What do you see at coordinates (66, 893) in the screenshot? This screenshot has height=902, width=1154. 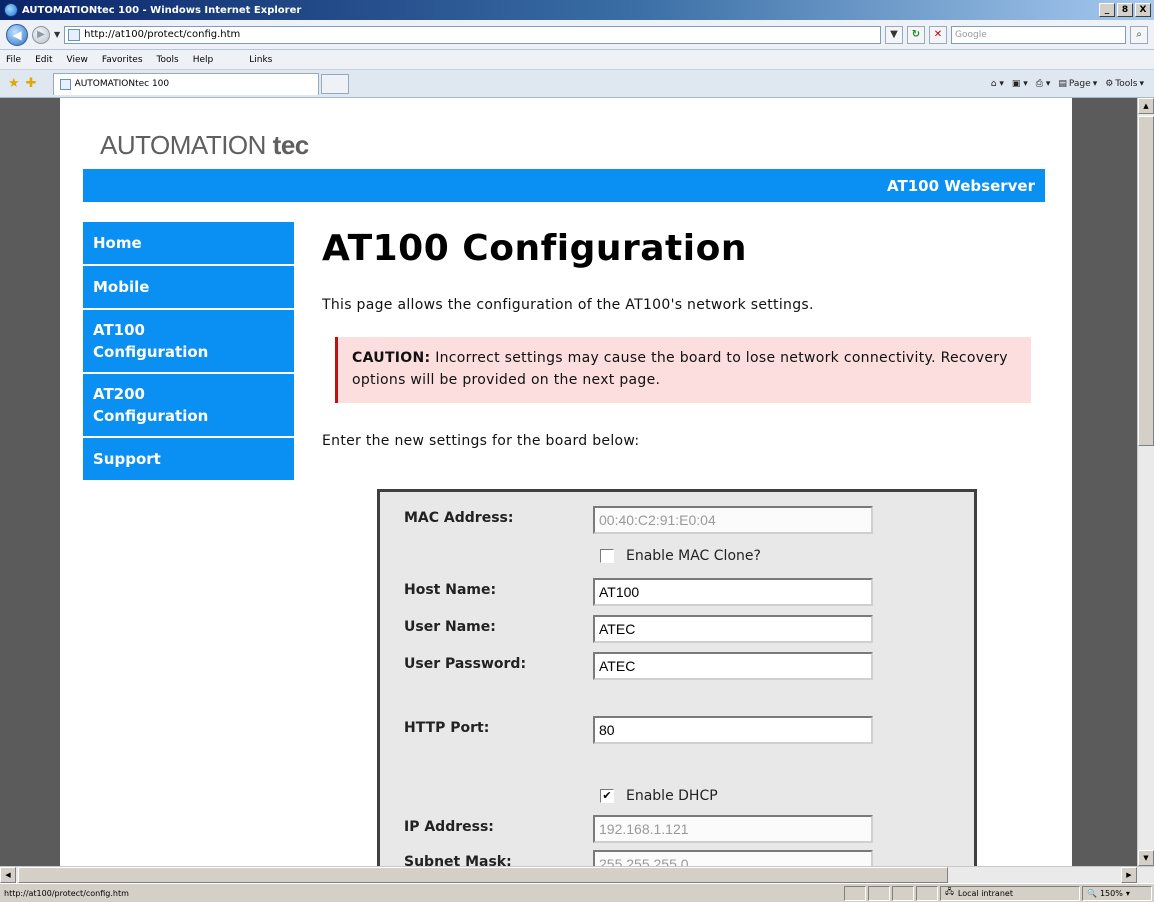 I see `status-url: http://at100/protect/config.htm` at bounding box center [66, 893].